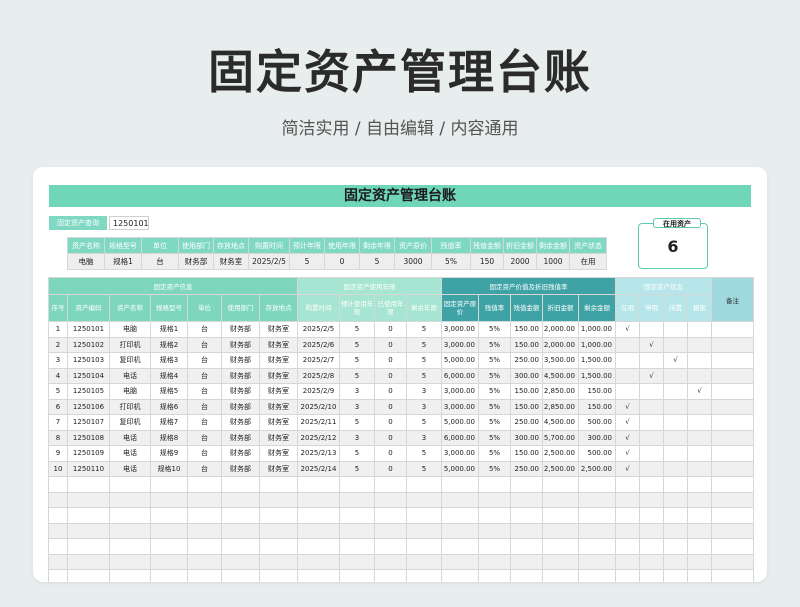 This screenshot has width=800, height=607. Describe the element at coordinates (58, 422) in the screenshot. I see `table-cell: 7` at that location.